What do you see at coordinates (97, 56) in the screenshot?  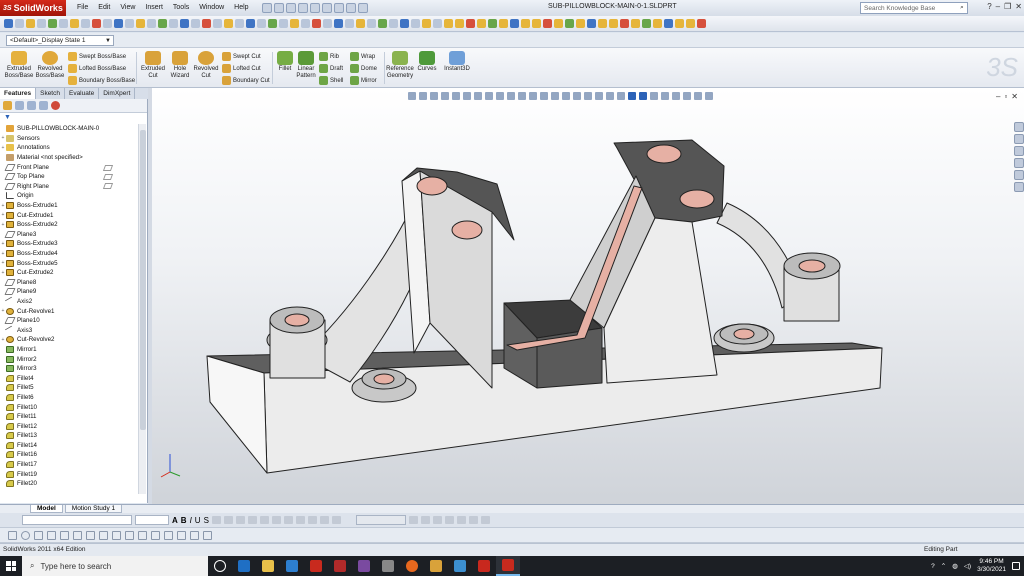 I see `swept-boss-button: Swept Boss/Base` at bounding box center [97, 56].